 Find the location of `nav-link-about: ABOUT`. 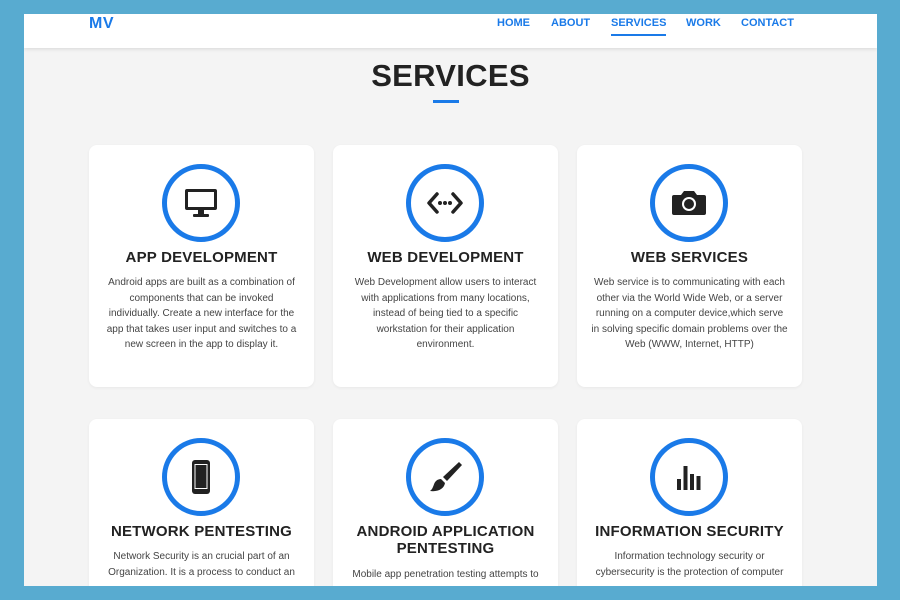

nav-link-about: ABOUT is located at coordinates (570, 23).